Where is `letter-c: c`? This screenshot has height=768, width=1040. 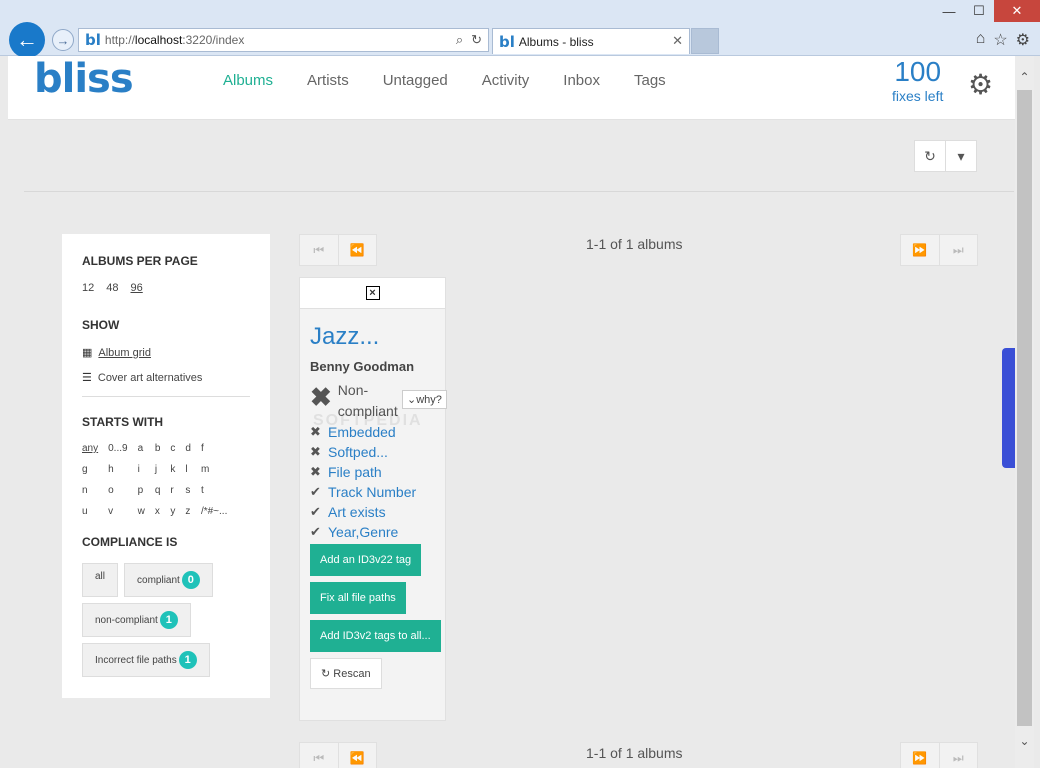
letter-c: c is located at coordinates (172, 448).